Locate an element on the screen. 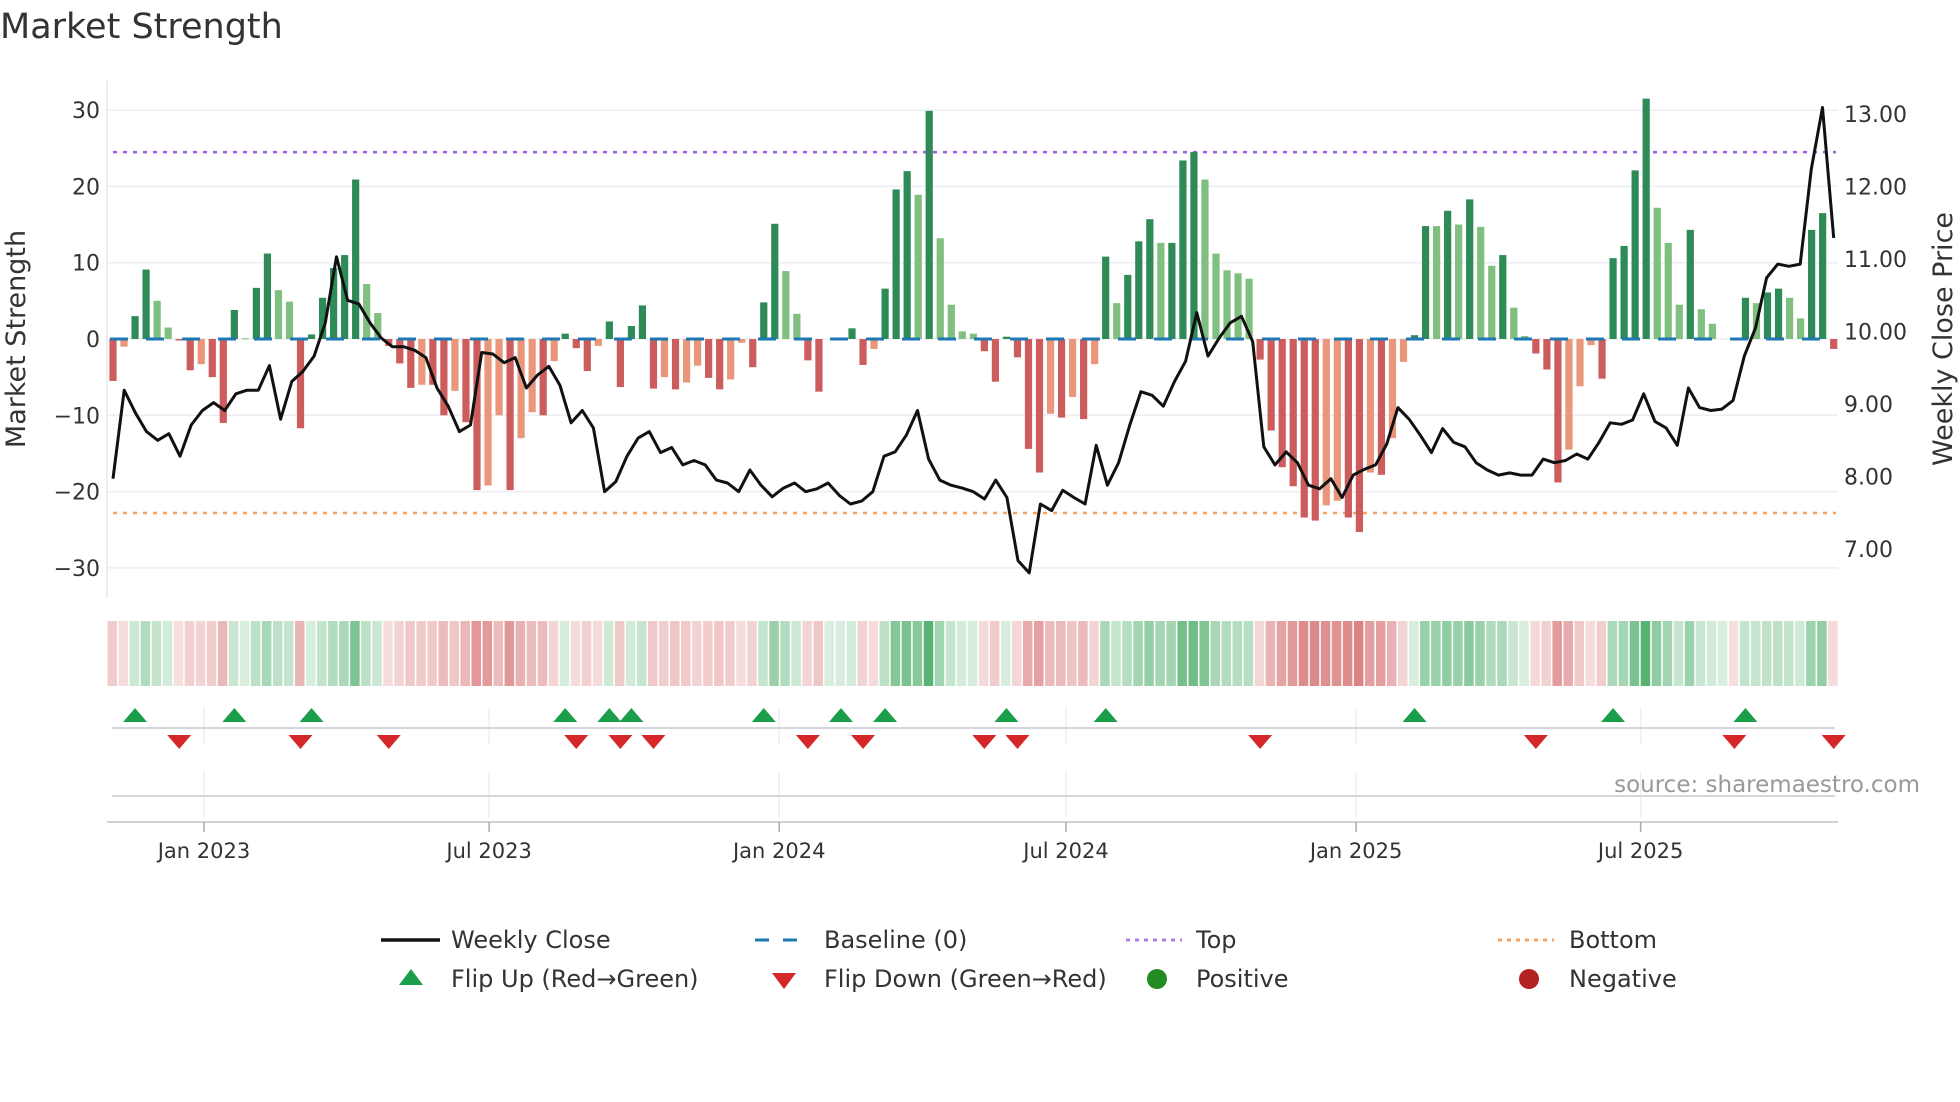  legend-flip-down: Flip Down (Green→Red) is located at coordinates (965, 979).